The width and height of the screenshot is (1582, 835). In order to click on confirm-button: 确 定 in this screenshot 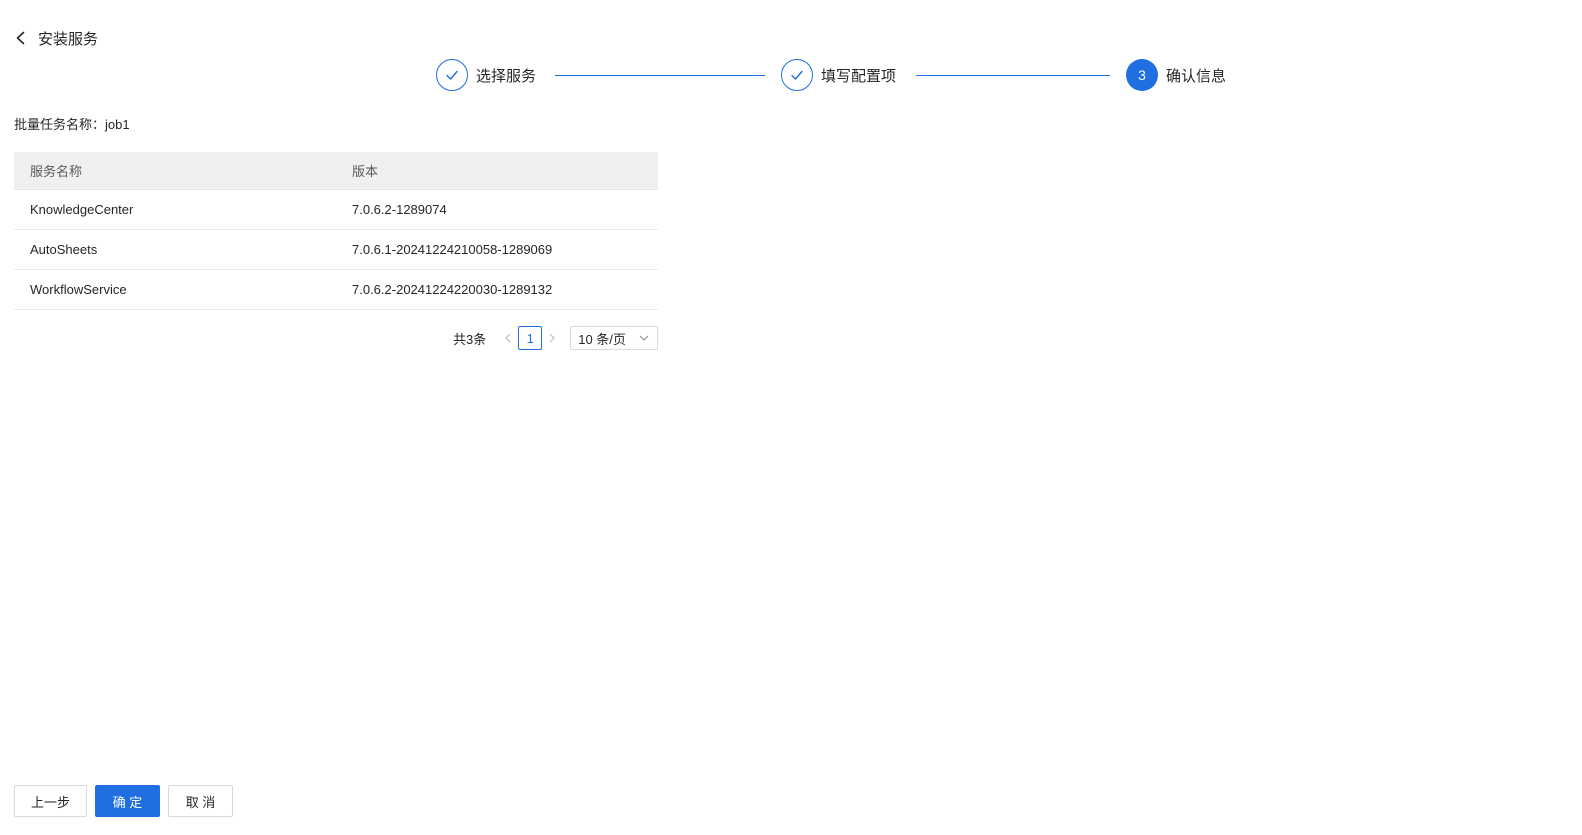, I will do `click(127, 801)`.